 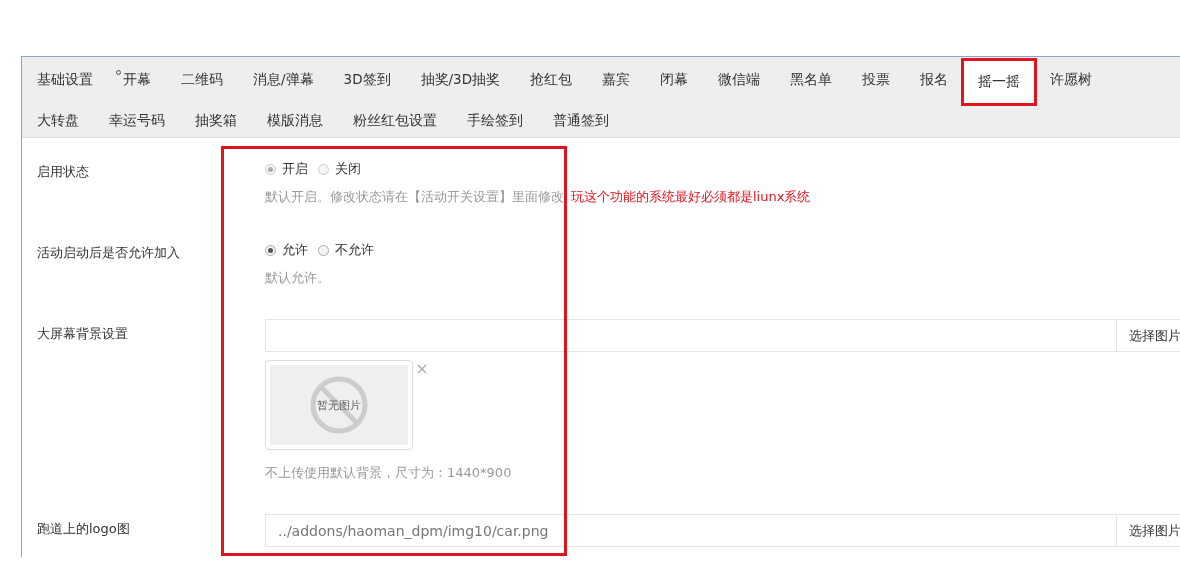 What do you see at coordinates (395, 120) in the screenshot?
I see `tab: 粉丝红包设置` at bounding box center [395, 120].